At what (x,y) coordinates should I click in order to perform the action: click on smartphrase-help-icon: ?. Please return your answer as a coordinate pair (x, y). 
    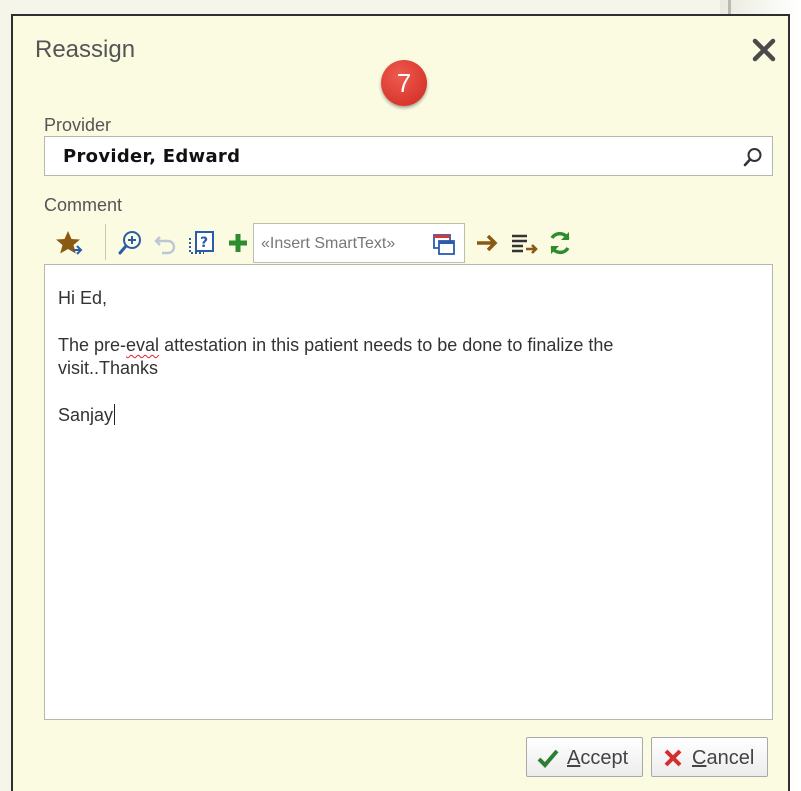
    Looking at the image, I should click on (202, 243).